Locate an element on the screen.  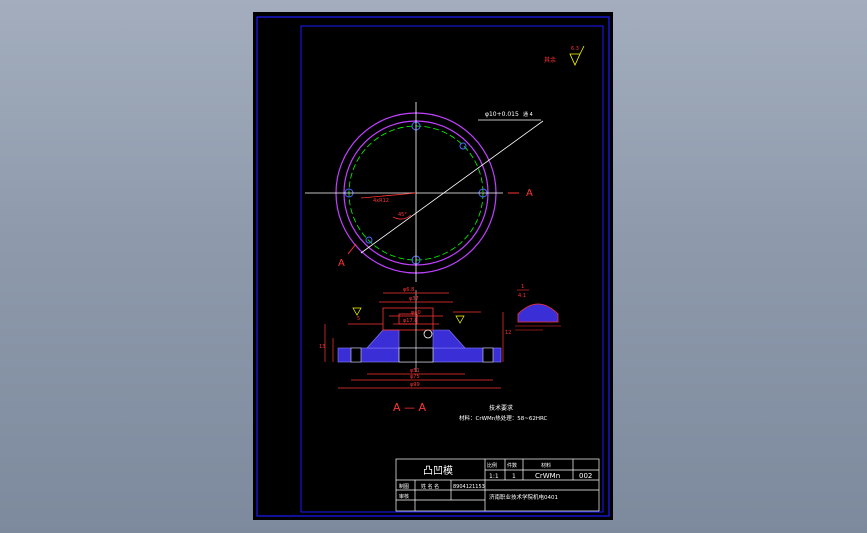
detail-label-den: 4:1 is located at coordinates (522, 296).